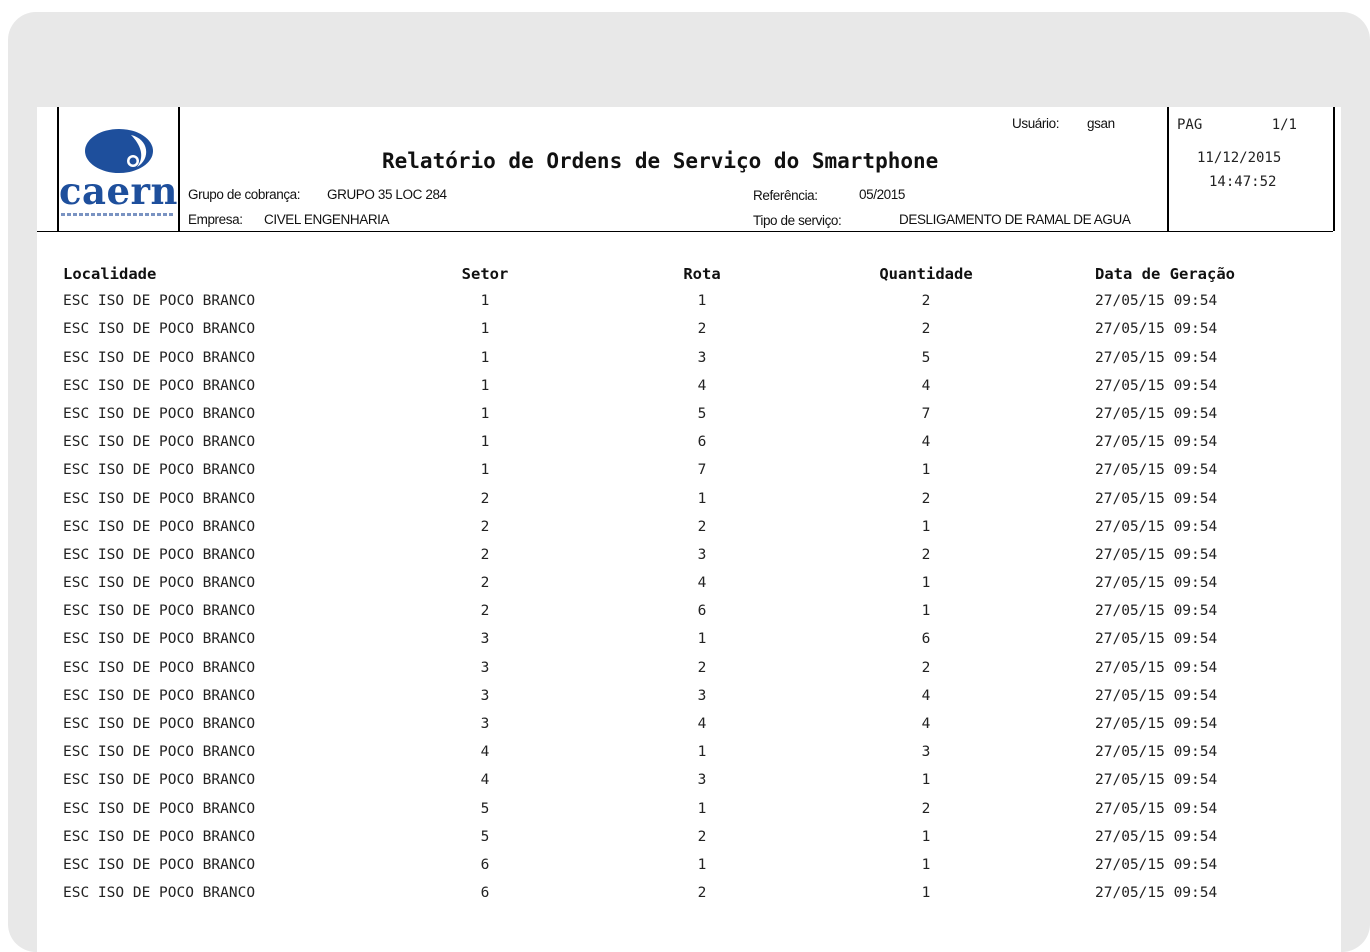 The height and width of the screenshot is (952, 1370). What do you see at coordinates (640, 864) in the screenshot?
I see `table-row: ESC ISO DE POCO BRANCO 6 1 1 27/05/15 09:54` at bounding box center [640, 864].